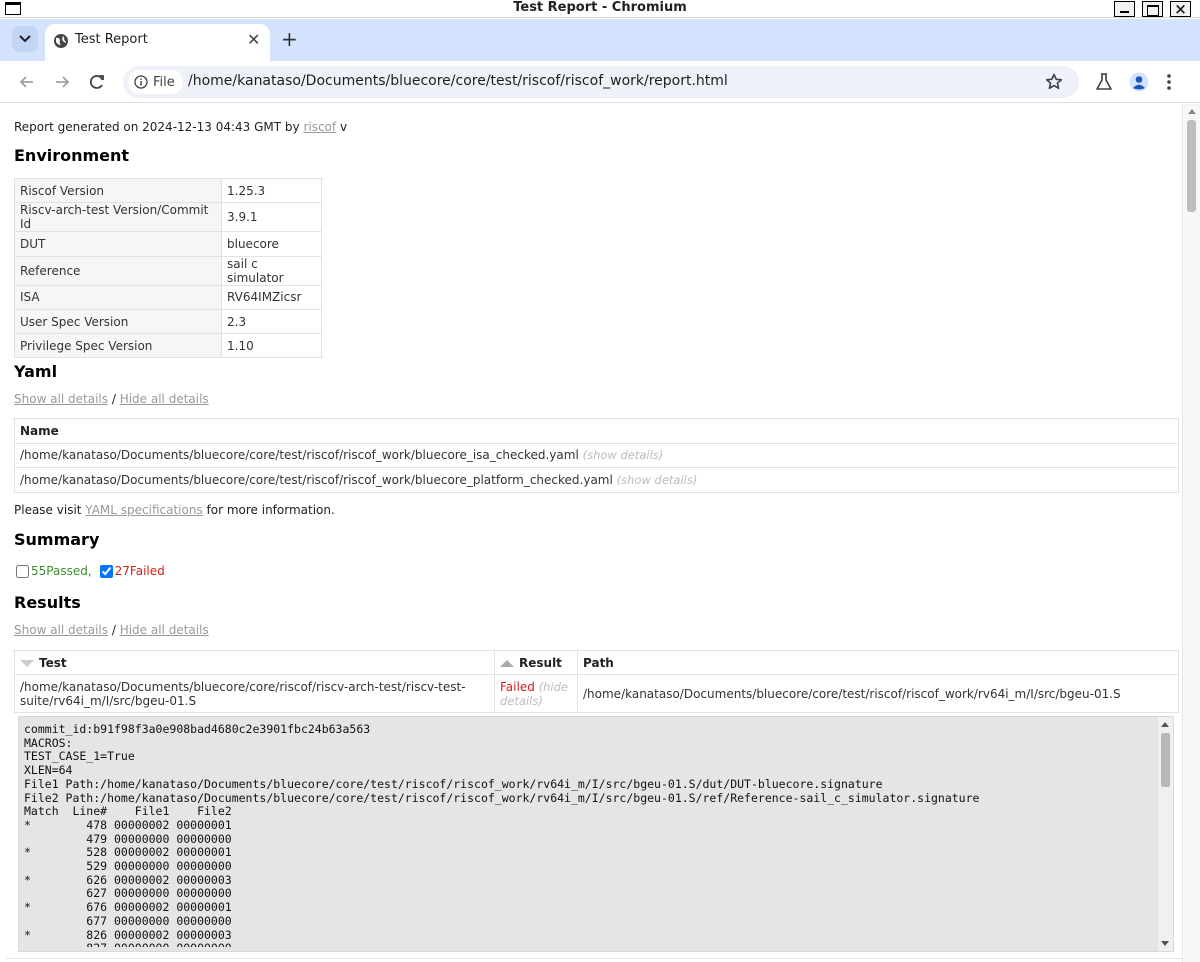  What do you see at coordinates (271, 244) in the screenshot?
I see `env-value: bluecore` at bounding box center [271, 244].